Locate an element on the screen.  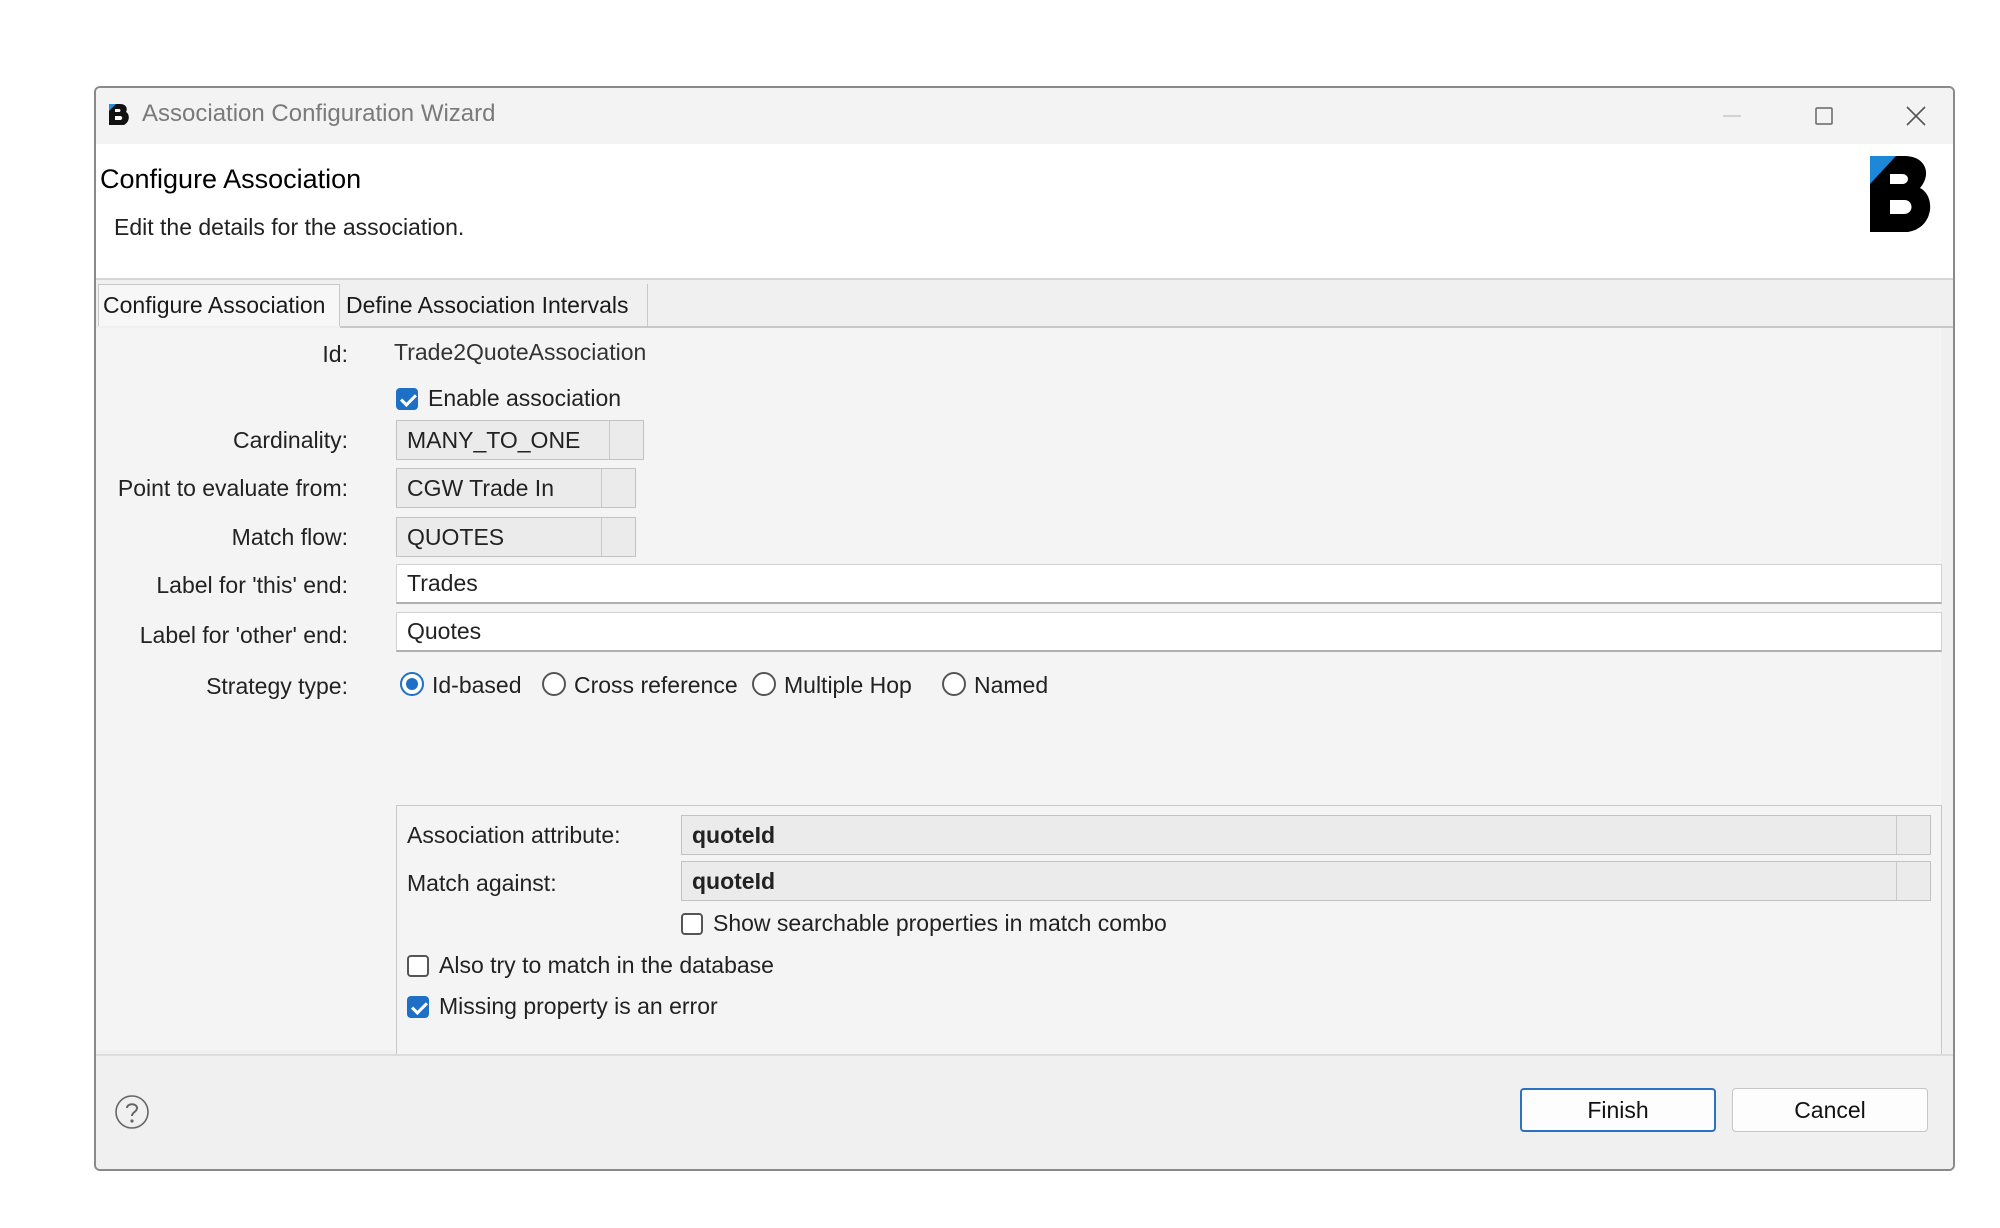
minimize-button is located at coordinates (1732, 116).